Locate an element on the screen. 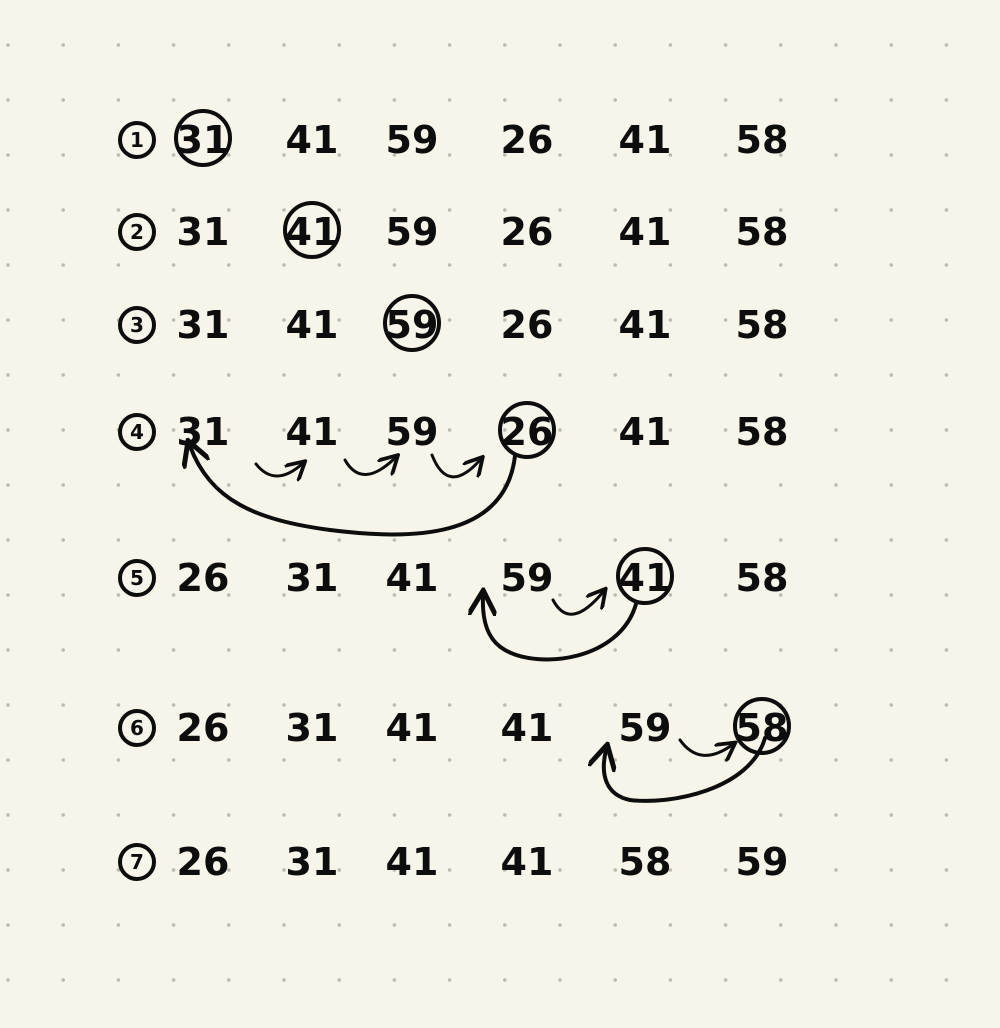 The image size is (1000, 1028). step-number: 6 is located at coordinates (137, 728).